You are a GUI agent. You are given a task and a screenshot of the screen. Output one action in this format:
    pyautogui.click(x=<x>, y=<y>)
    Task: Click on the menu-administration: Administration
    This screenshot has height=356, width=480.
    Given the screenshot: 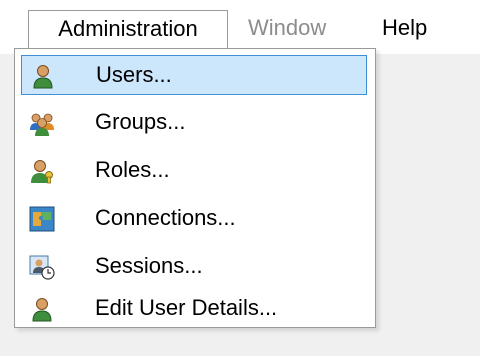 What is the action you would take?
    pyautogui.click(x=128, y=30)
    